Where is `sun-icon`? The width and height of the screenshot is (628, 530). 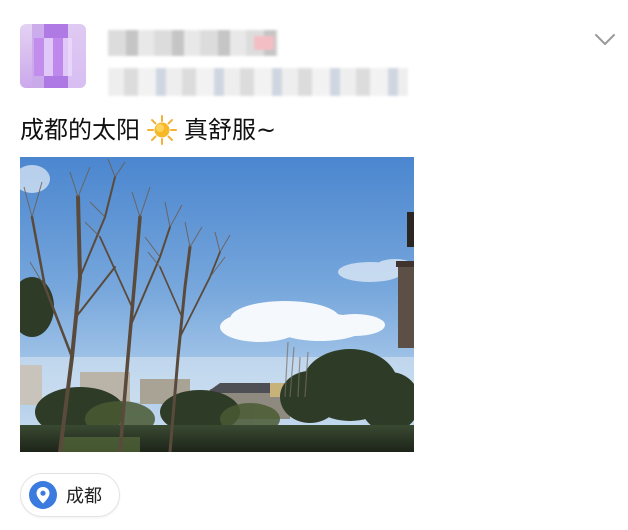
sun-icon is located at coordinates (162, 130).